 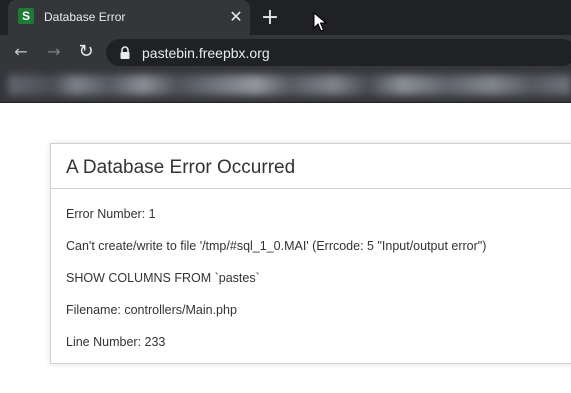 What do you see at coordinates (311, 166) in the screenshot?
I see `panel-heading: A Database Error Occurred` at bounding box center [311, 166].